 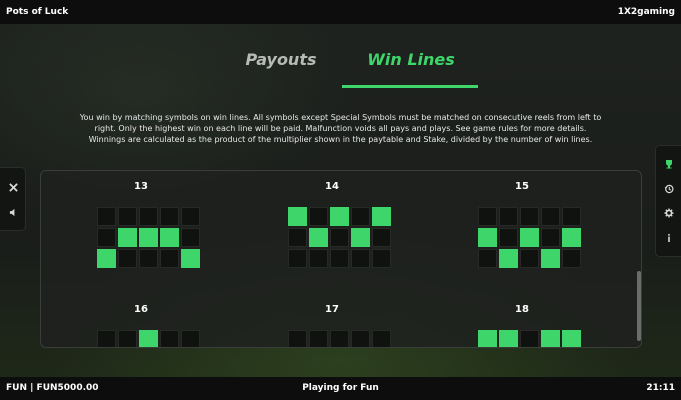 I want to click on active-tab-indicator, so click(x=410, y=86).